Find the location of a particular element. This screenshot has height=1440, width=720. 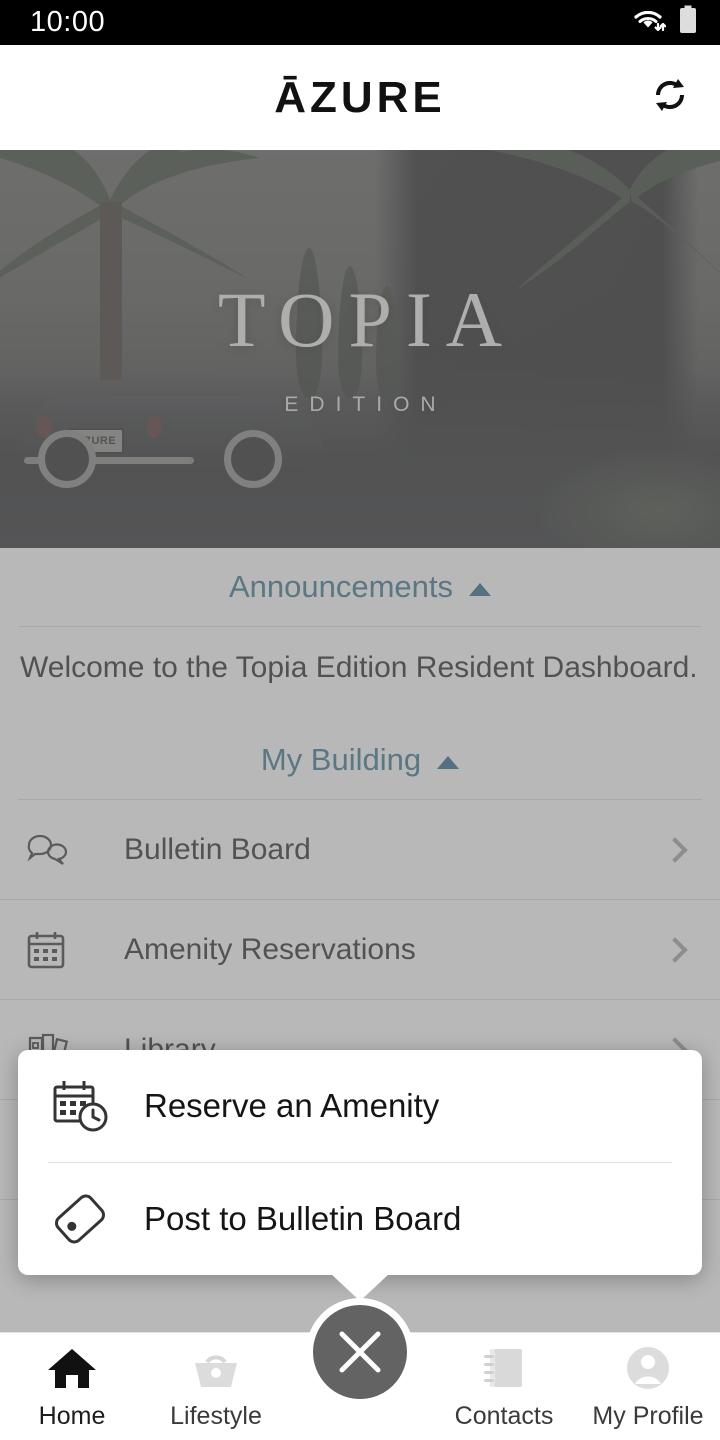

nav-item-contacts: Contacts is located at coordinates (504, 1382).